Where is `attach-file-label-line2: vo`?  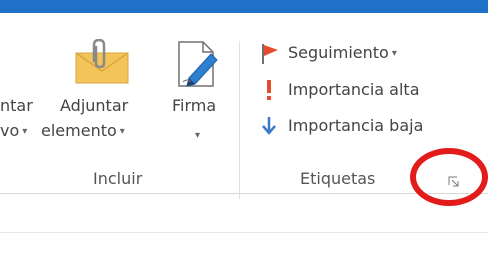 attach-file-label-line2: vo is located at coordinates (10, 130).